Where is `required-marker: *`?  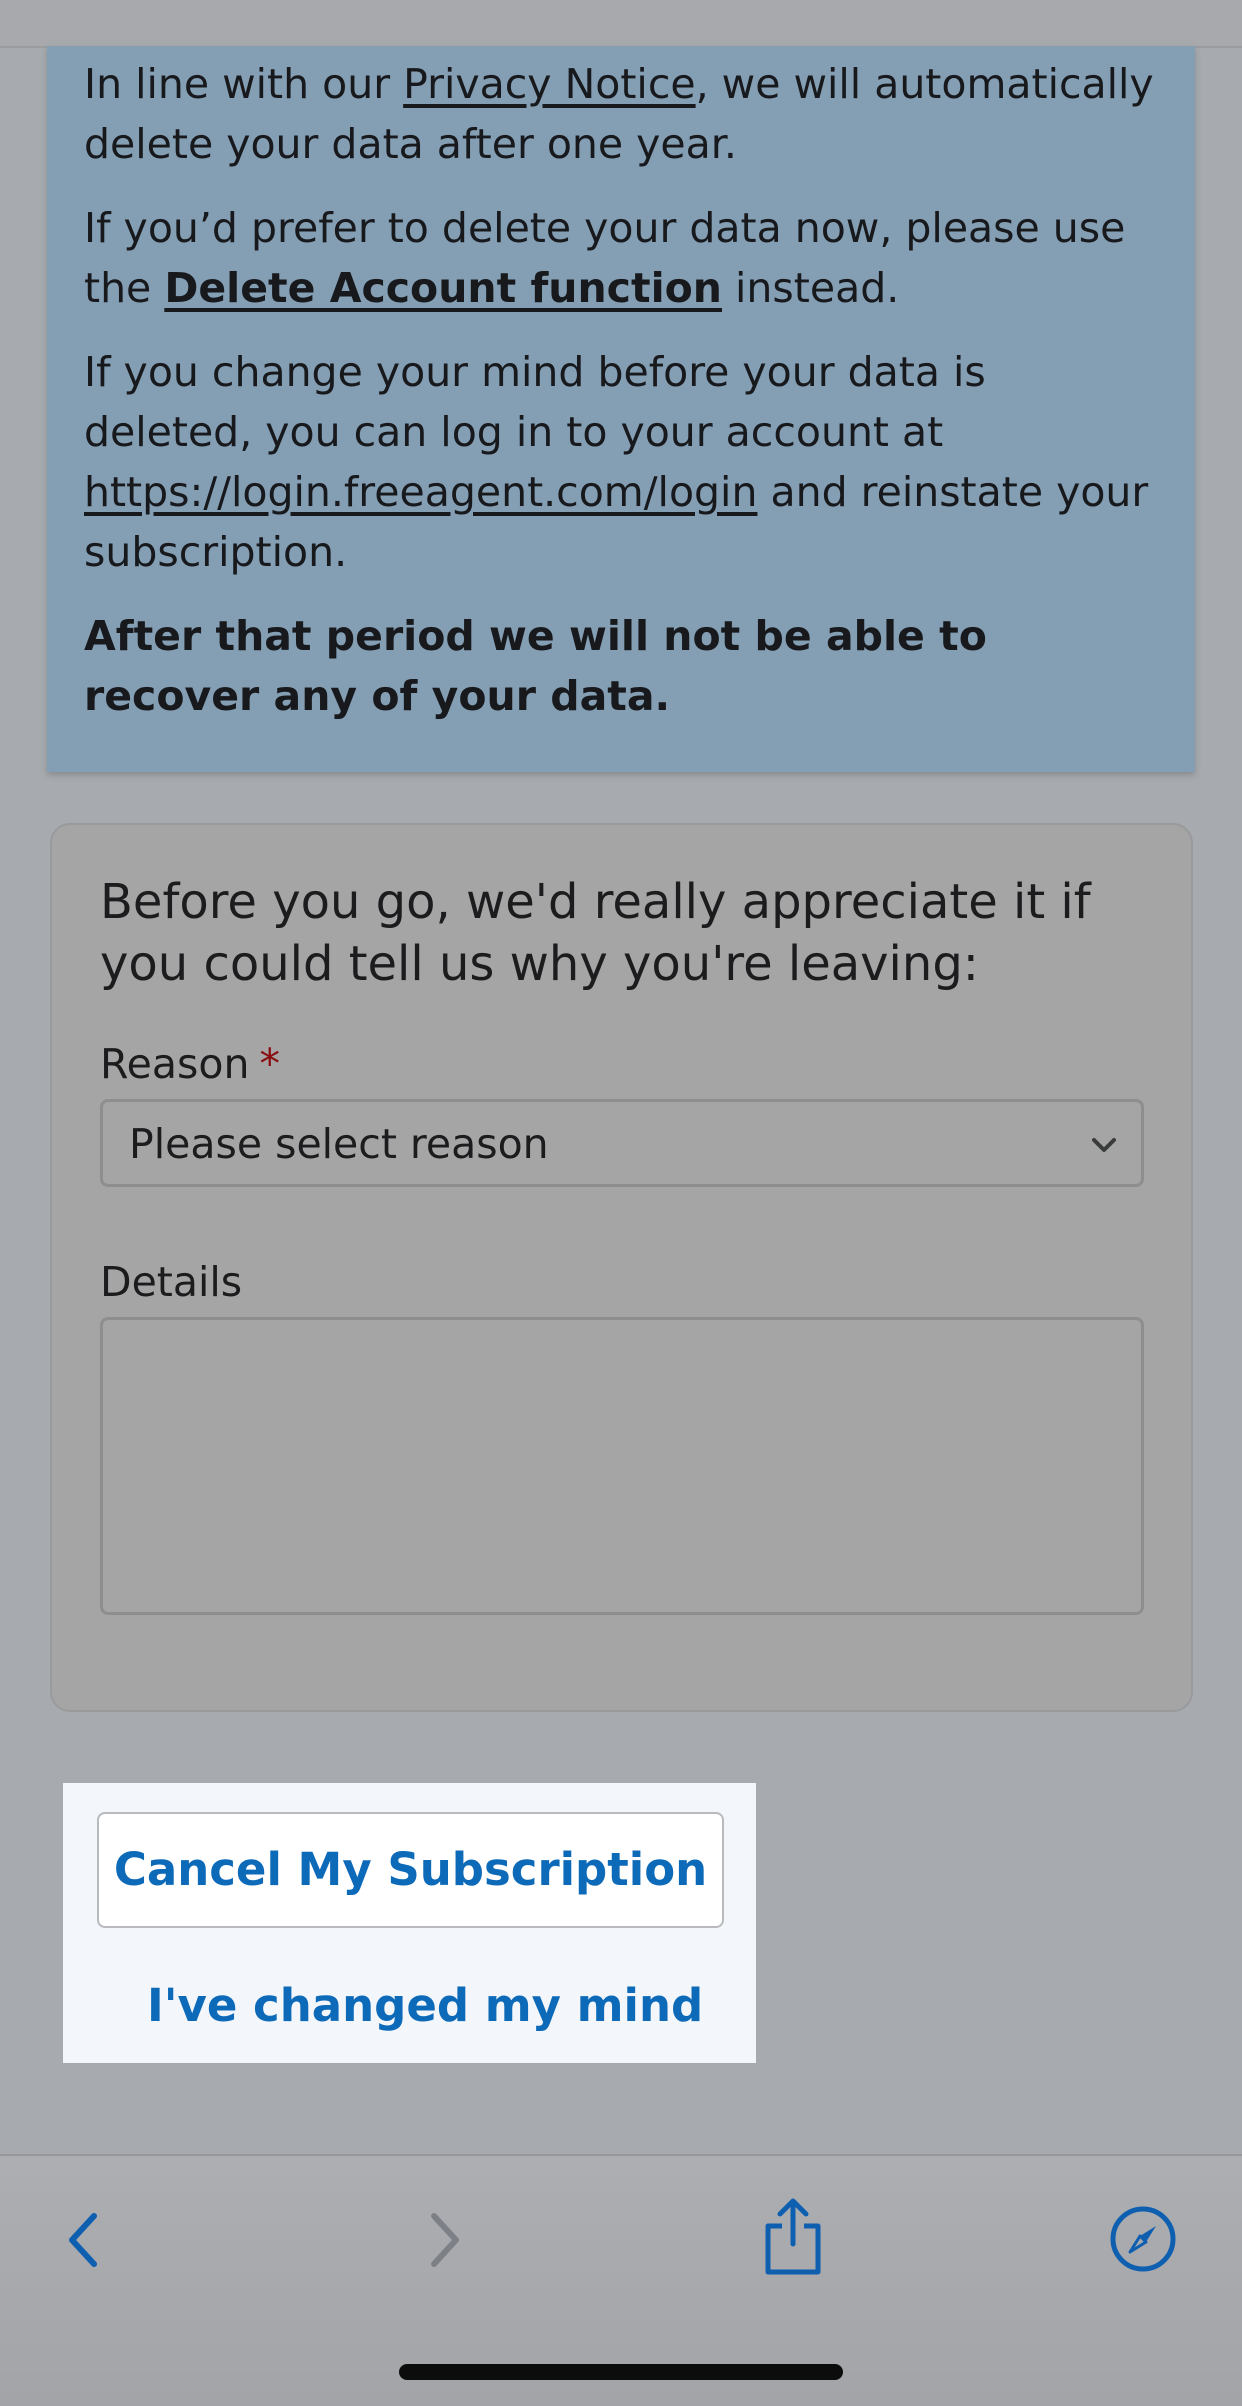
required-marker: * is located at coordinates (269, 1064).